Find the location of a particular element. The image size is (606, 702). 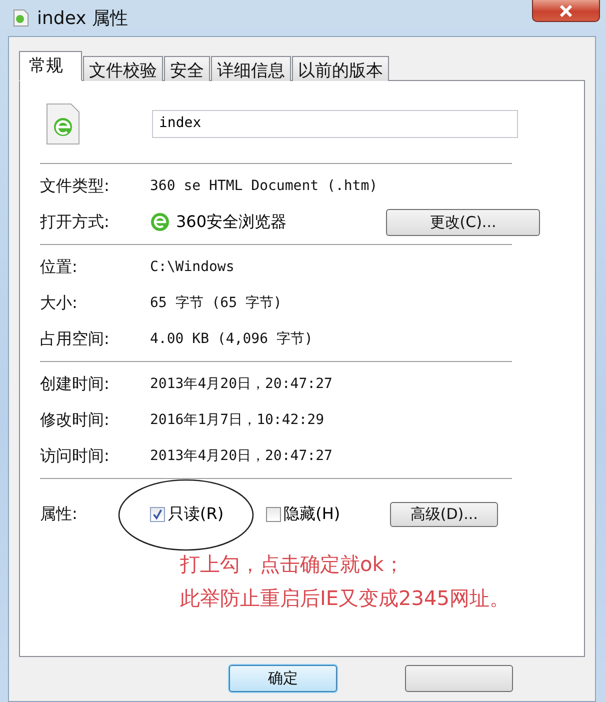

file-name-field: index is located at coordinates (335, 124).